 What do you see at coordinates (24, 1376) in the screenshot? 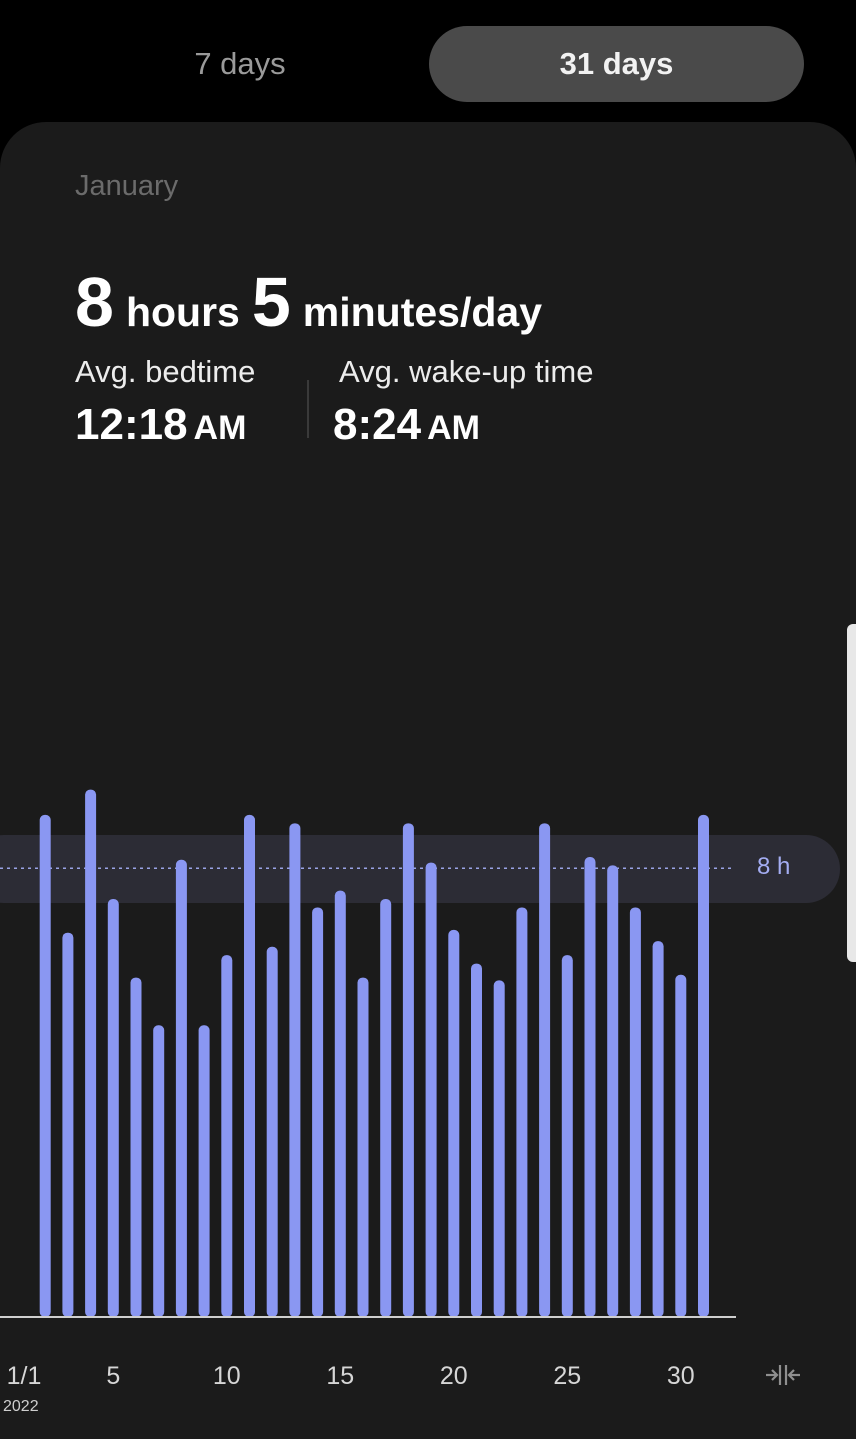
I see `x-tick-1: 1/1` at bounding box center [24, 1376].